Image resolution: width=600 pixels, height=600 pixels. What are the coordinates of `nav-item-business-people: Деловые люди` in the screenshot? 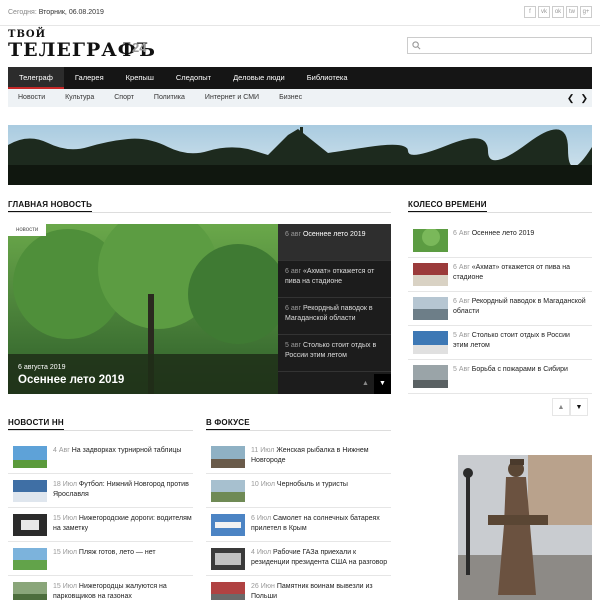 It's located at (259, 78).